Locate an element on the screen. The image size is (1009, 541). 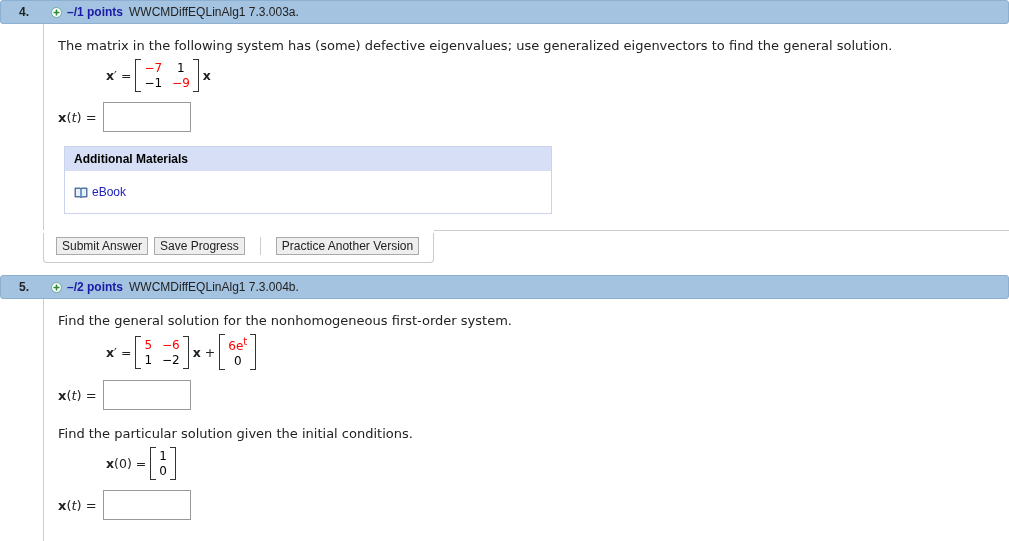
math-label: x(0) = is located at coordinates (126, 463).